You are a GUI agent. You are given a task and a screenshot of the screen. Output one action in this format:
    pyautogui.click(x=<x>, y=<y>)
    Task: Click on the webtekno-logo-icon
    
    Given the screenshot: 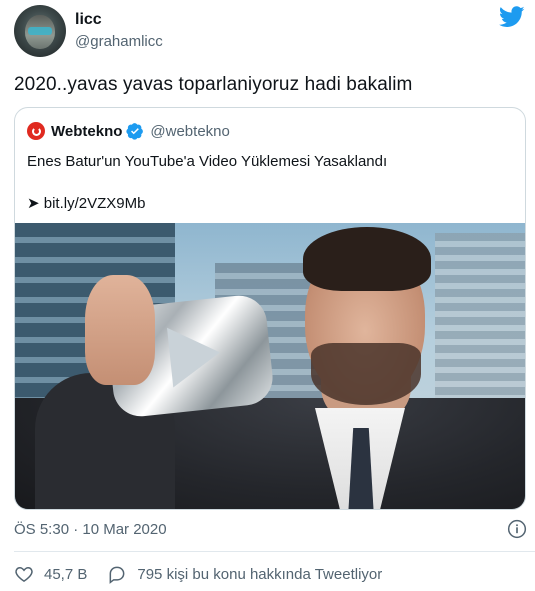 What is the action you would take?
    pyautogui.click(x=36, y=131)
    